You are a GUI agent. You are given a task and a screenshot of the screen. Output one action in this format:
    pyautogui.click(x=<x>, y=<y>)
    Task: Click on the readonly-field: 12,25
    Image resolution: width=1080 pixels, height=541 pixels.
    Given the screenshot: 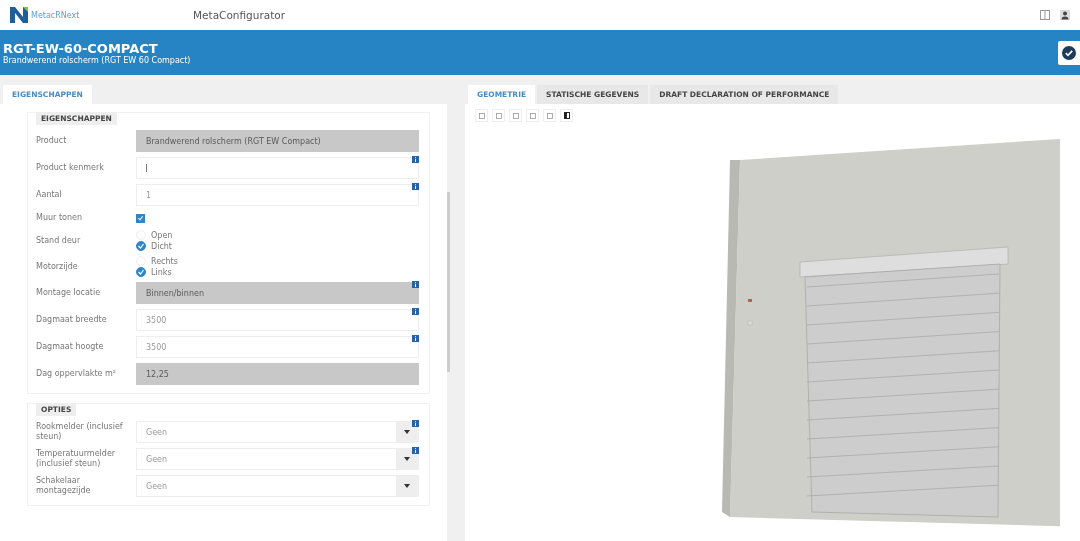 What is the action you would take?
    pyautogui.click(x=277, y=374)
    